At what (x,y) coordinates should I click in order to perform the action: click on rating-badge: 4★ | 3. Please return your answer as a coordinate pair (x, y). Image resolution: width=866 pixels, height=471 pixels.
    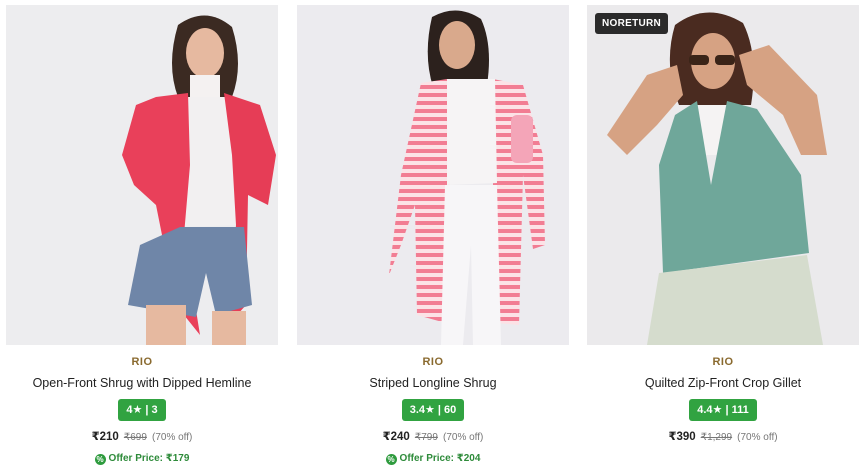
    Looking at the image, I should click on (142, 410).